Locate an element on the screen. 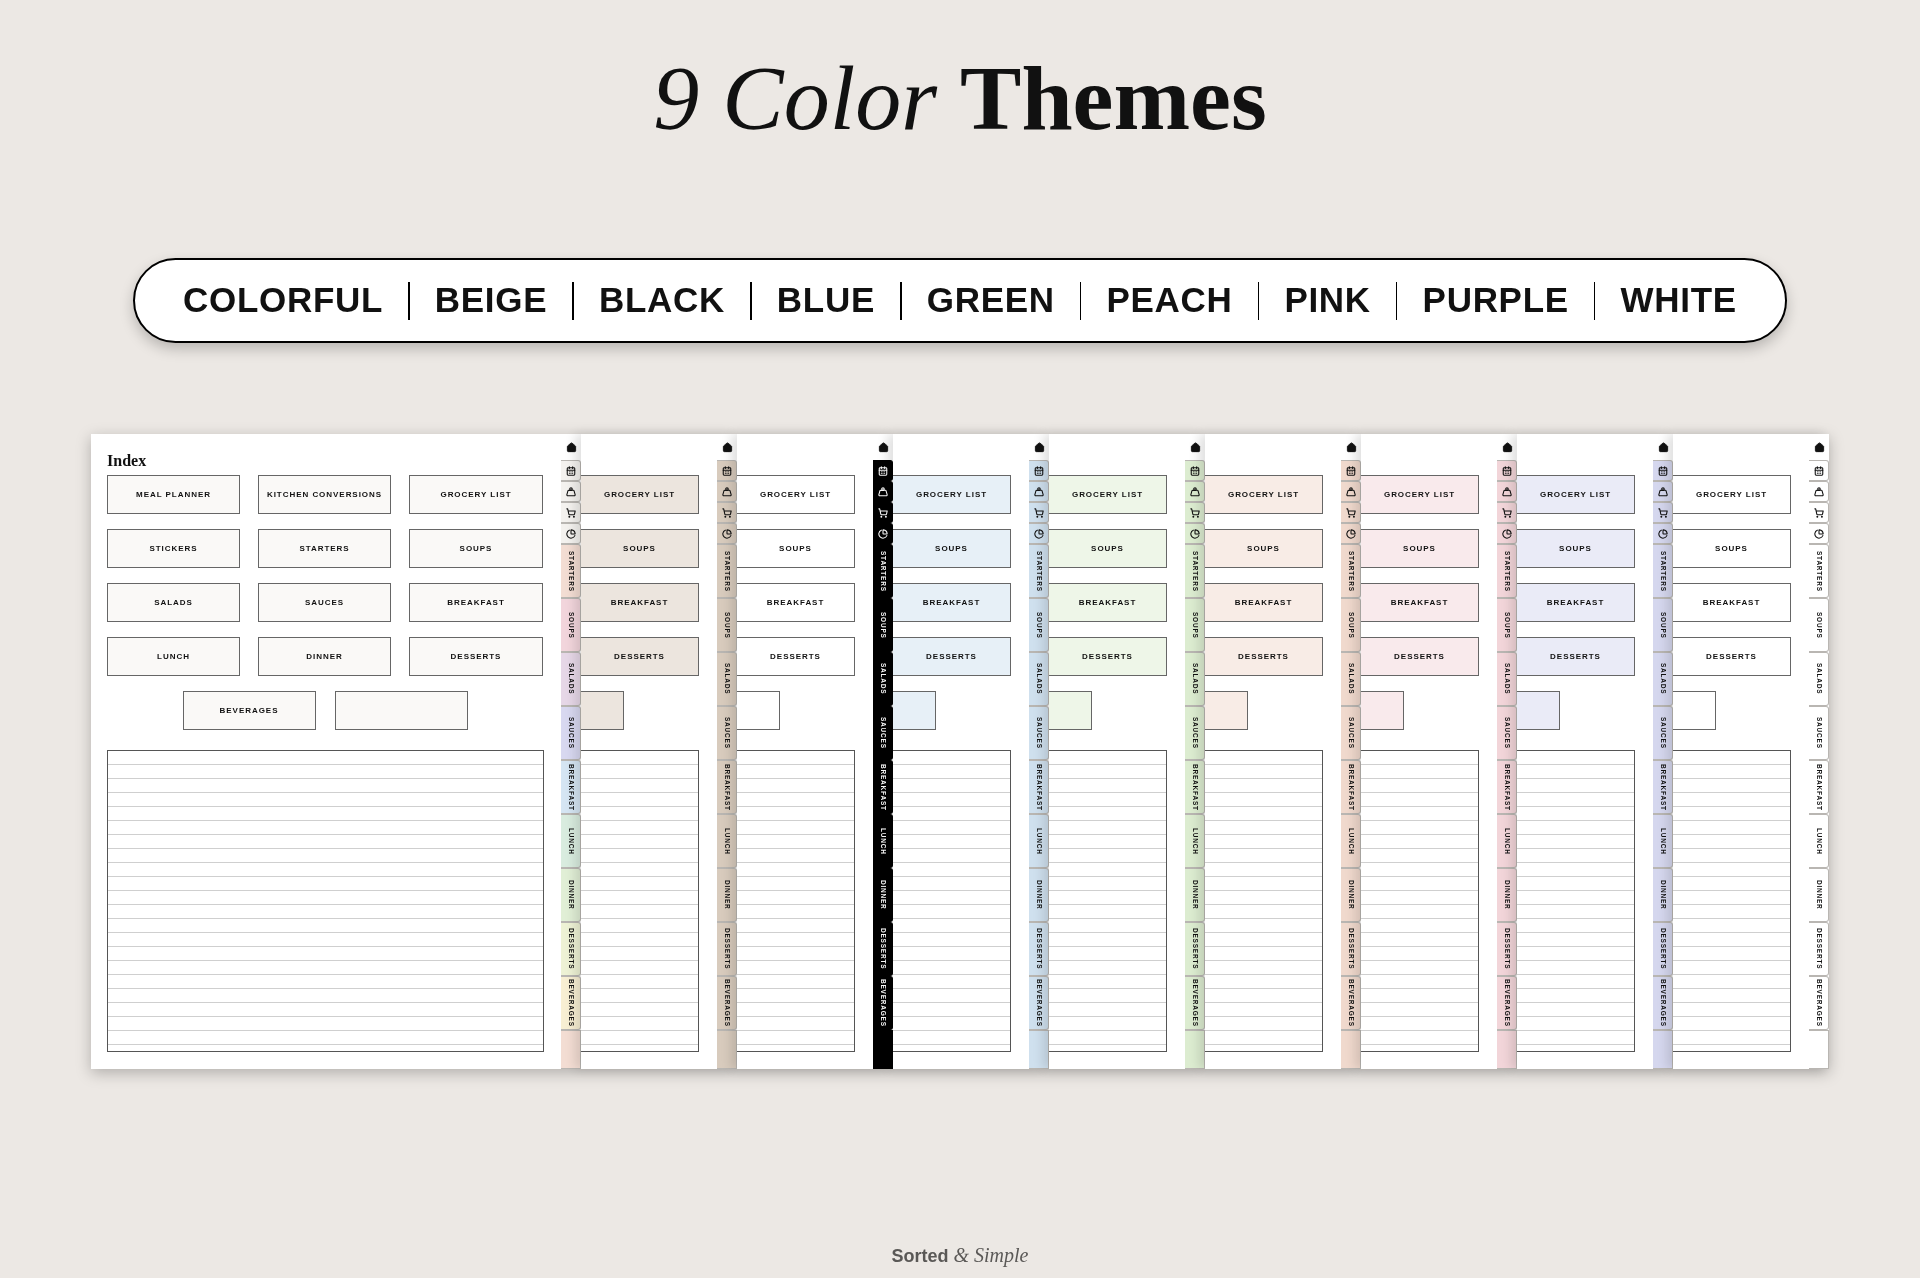 The height and width of the screenshot is (1278, 1920). index-link-button: KITCHEN CONVERSIONS is located at coordinates (324, 494).